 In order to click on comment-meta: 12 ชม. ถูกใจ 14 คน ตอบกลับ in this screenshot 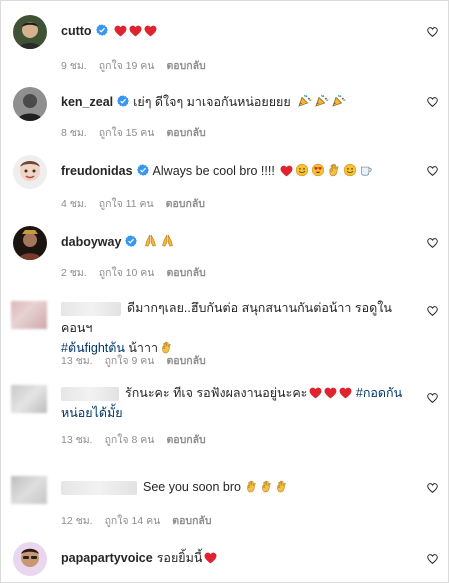, I will do `click(142, 520)`.